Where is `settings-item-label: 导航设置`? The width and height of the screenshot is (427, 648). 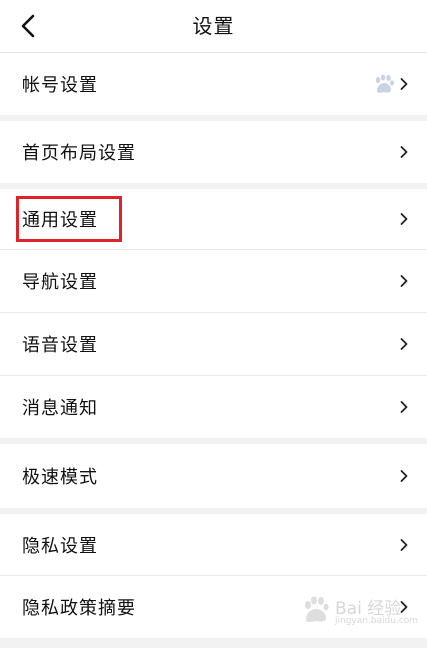
settings-item-label: 导航设置 is located at coordinates (60, 282).